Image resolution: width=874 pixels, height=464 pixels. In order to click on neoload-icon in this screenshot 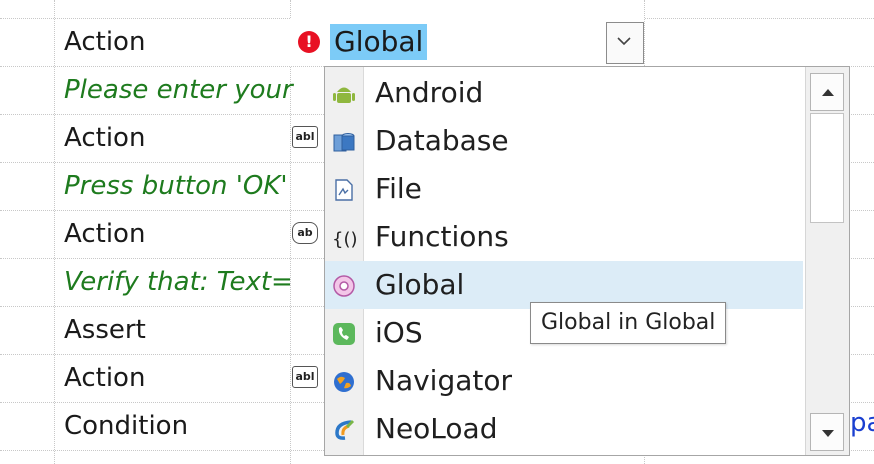, I will do `click(345, 429)`.